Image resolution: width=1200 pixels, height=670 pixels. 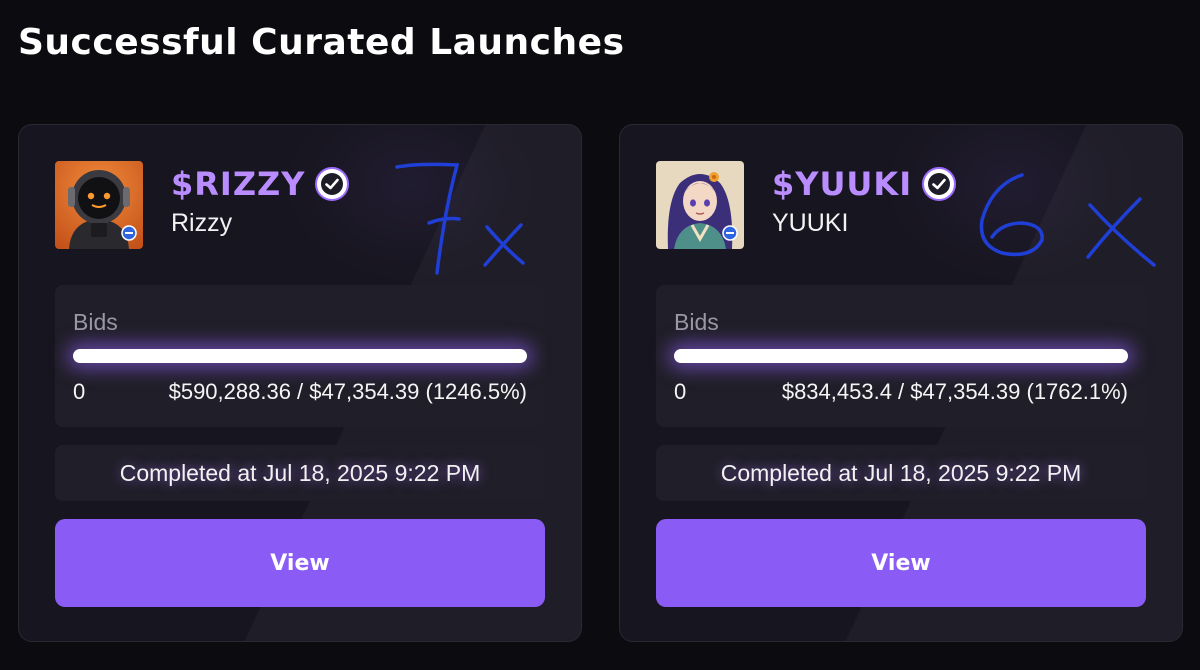 What do you see at coordinates (202, 223) in the screenshot?
I see `token-name: Rizzy` at bounding box center [202, 223].